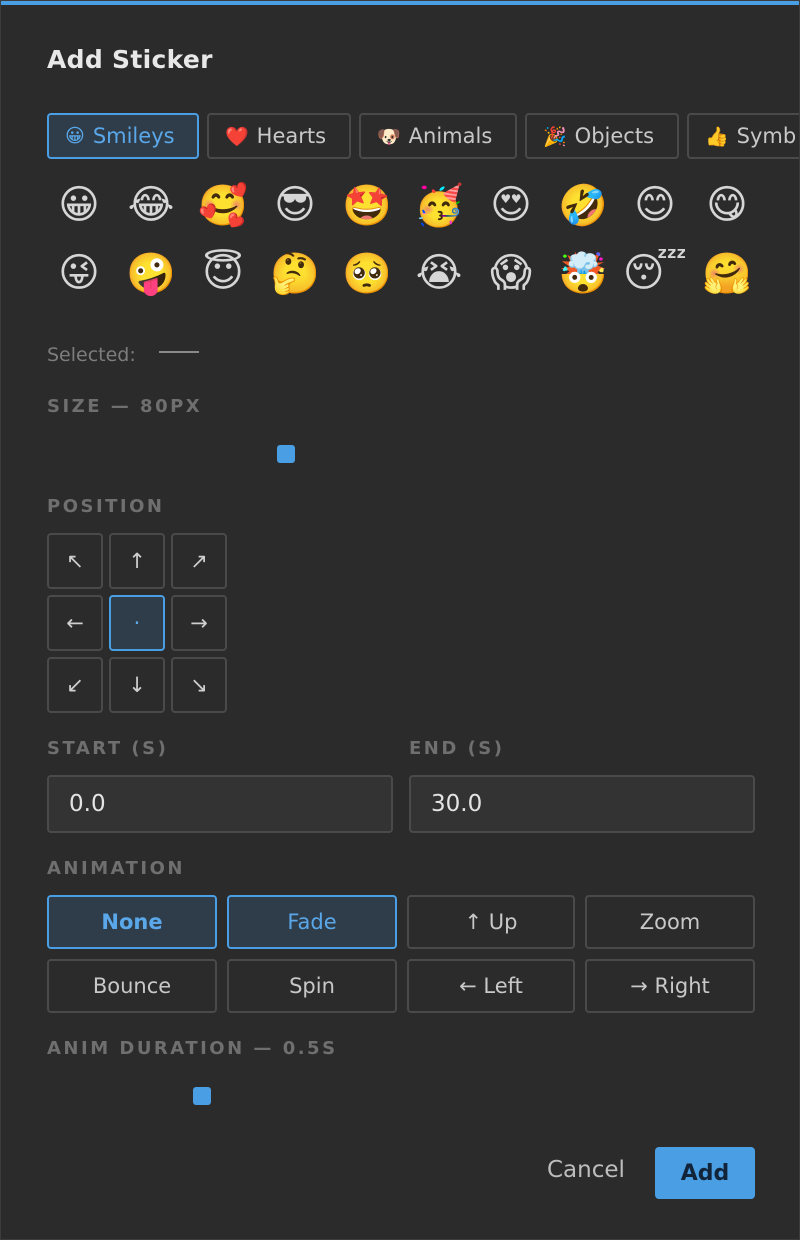 The height and width of the screenshot is (1240, 800). I want to click on cancel-button: Cancel, so click(586, 1170).